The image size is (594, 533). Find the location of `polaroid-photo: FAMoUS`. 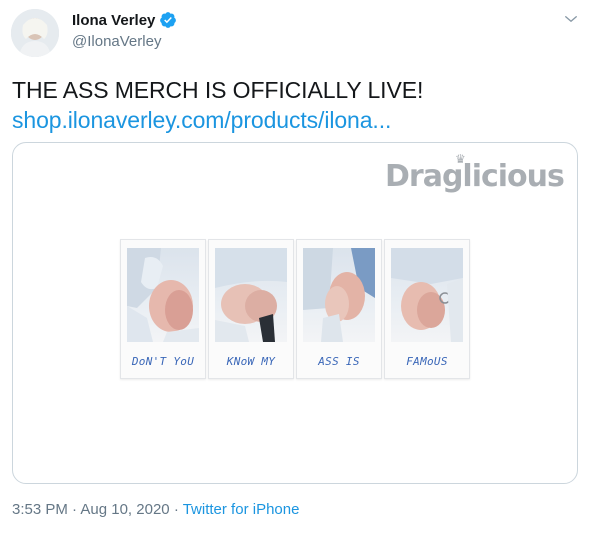

polaroid-photo: FAMoUS is located at coordinates (427, 309).